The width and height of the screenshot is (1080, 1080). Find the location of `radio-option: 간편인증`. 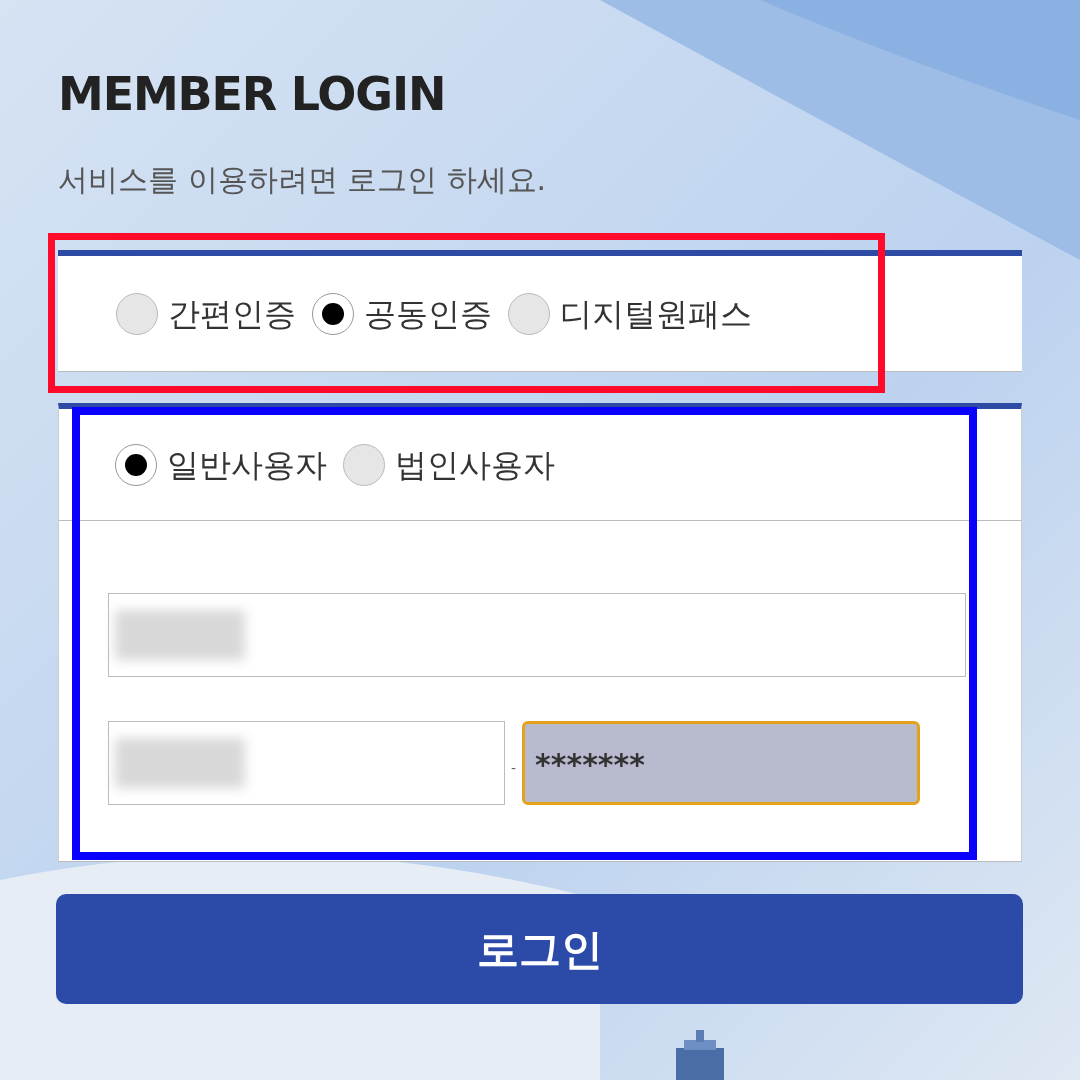

radio-option: 간편인증 is located at coordinates (206, 313).